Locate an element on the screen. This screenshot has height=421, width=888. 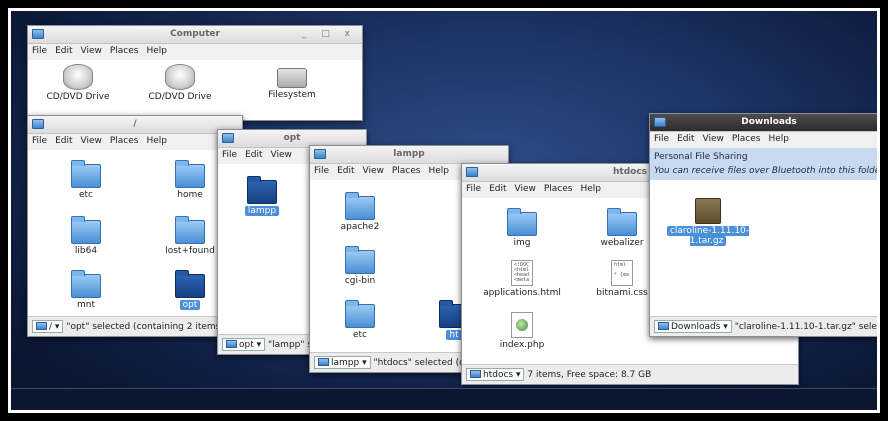
root-statusbar: / ▾ "opt" selected (containing 2 items) is located at coordinates (135, 326).